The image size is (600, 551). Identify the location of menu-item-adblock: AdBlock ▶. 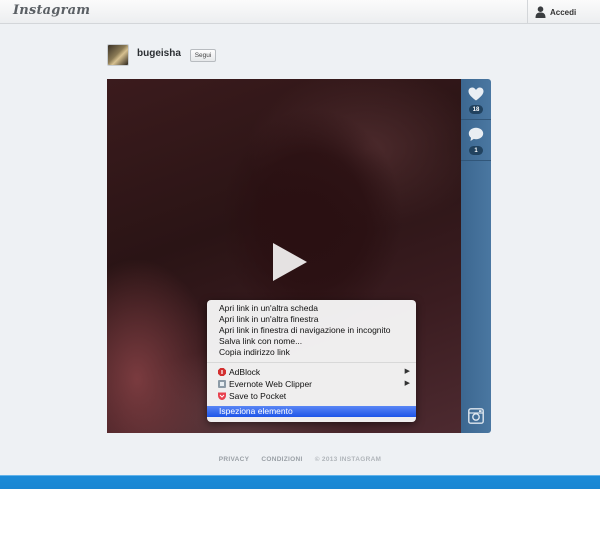
(311, 372).